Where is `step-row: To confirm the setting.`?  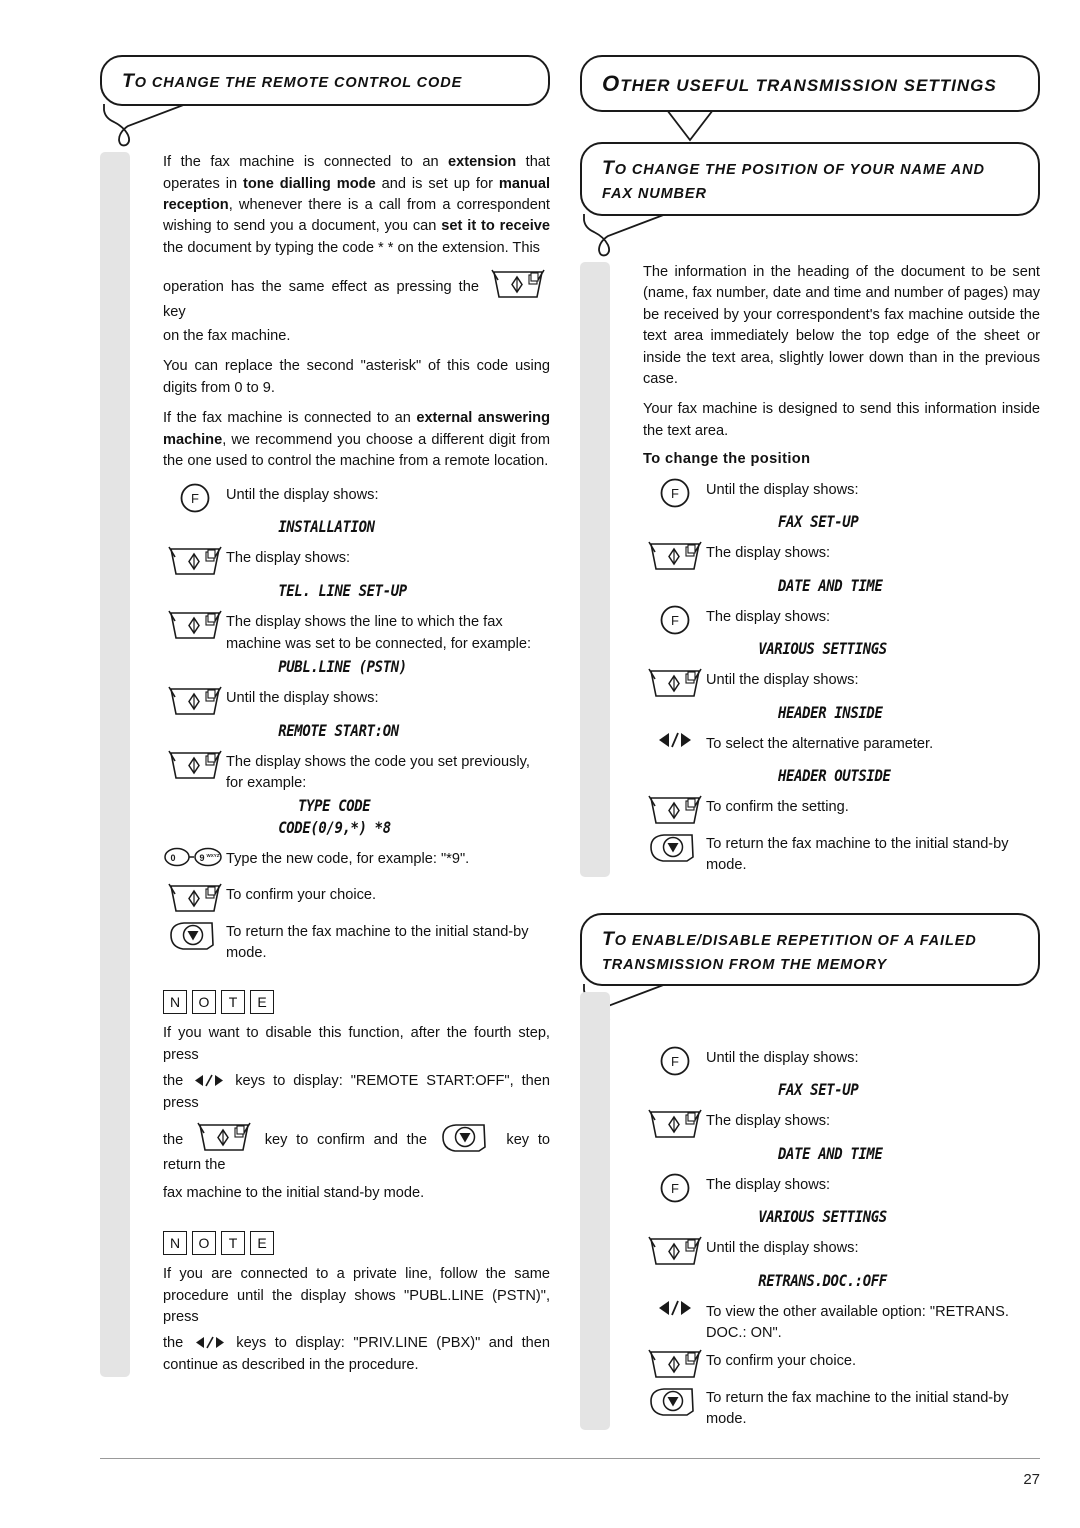 step-row: To confirm the setting. is located at coordinates (841, 810).